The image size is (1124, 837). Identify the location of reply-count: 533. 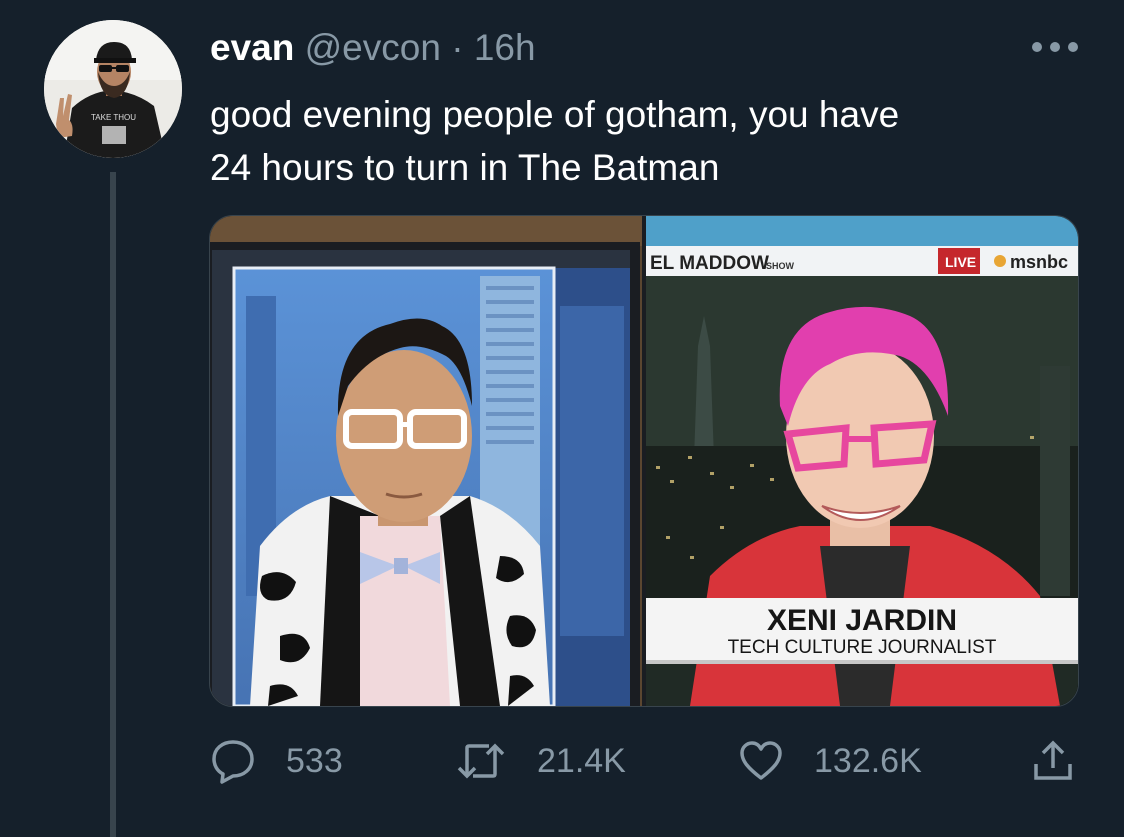
(314, 760).